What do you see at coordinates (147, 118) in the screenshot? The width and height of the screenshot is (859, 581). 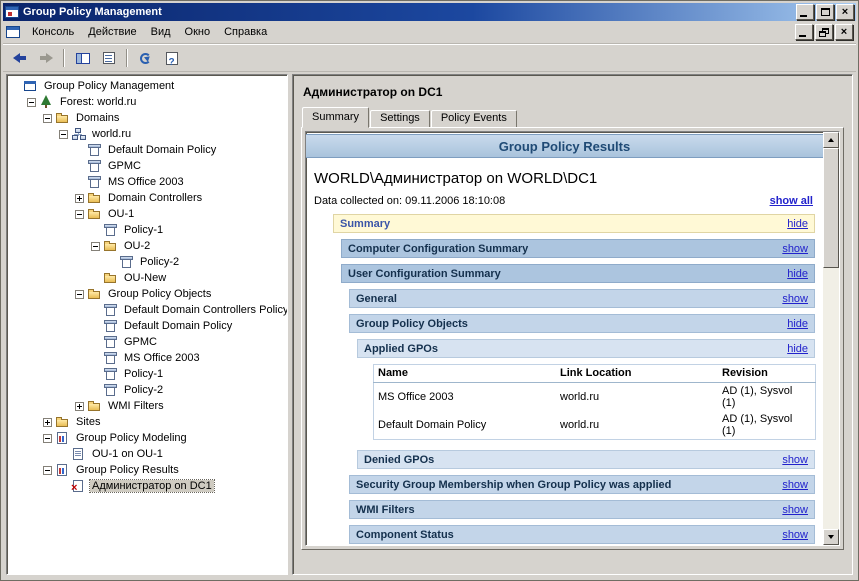 I see `tree-item: Domains` at bounding box center [147, 118].